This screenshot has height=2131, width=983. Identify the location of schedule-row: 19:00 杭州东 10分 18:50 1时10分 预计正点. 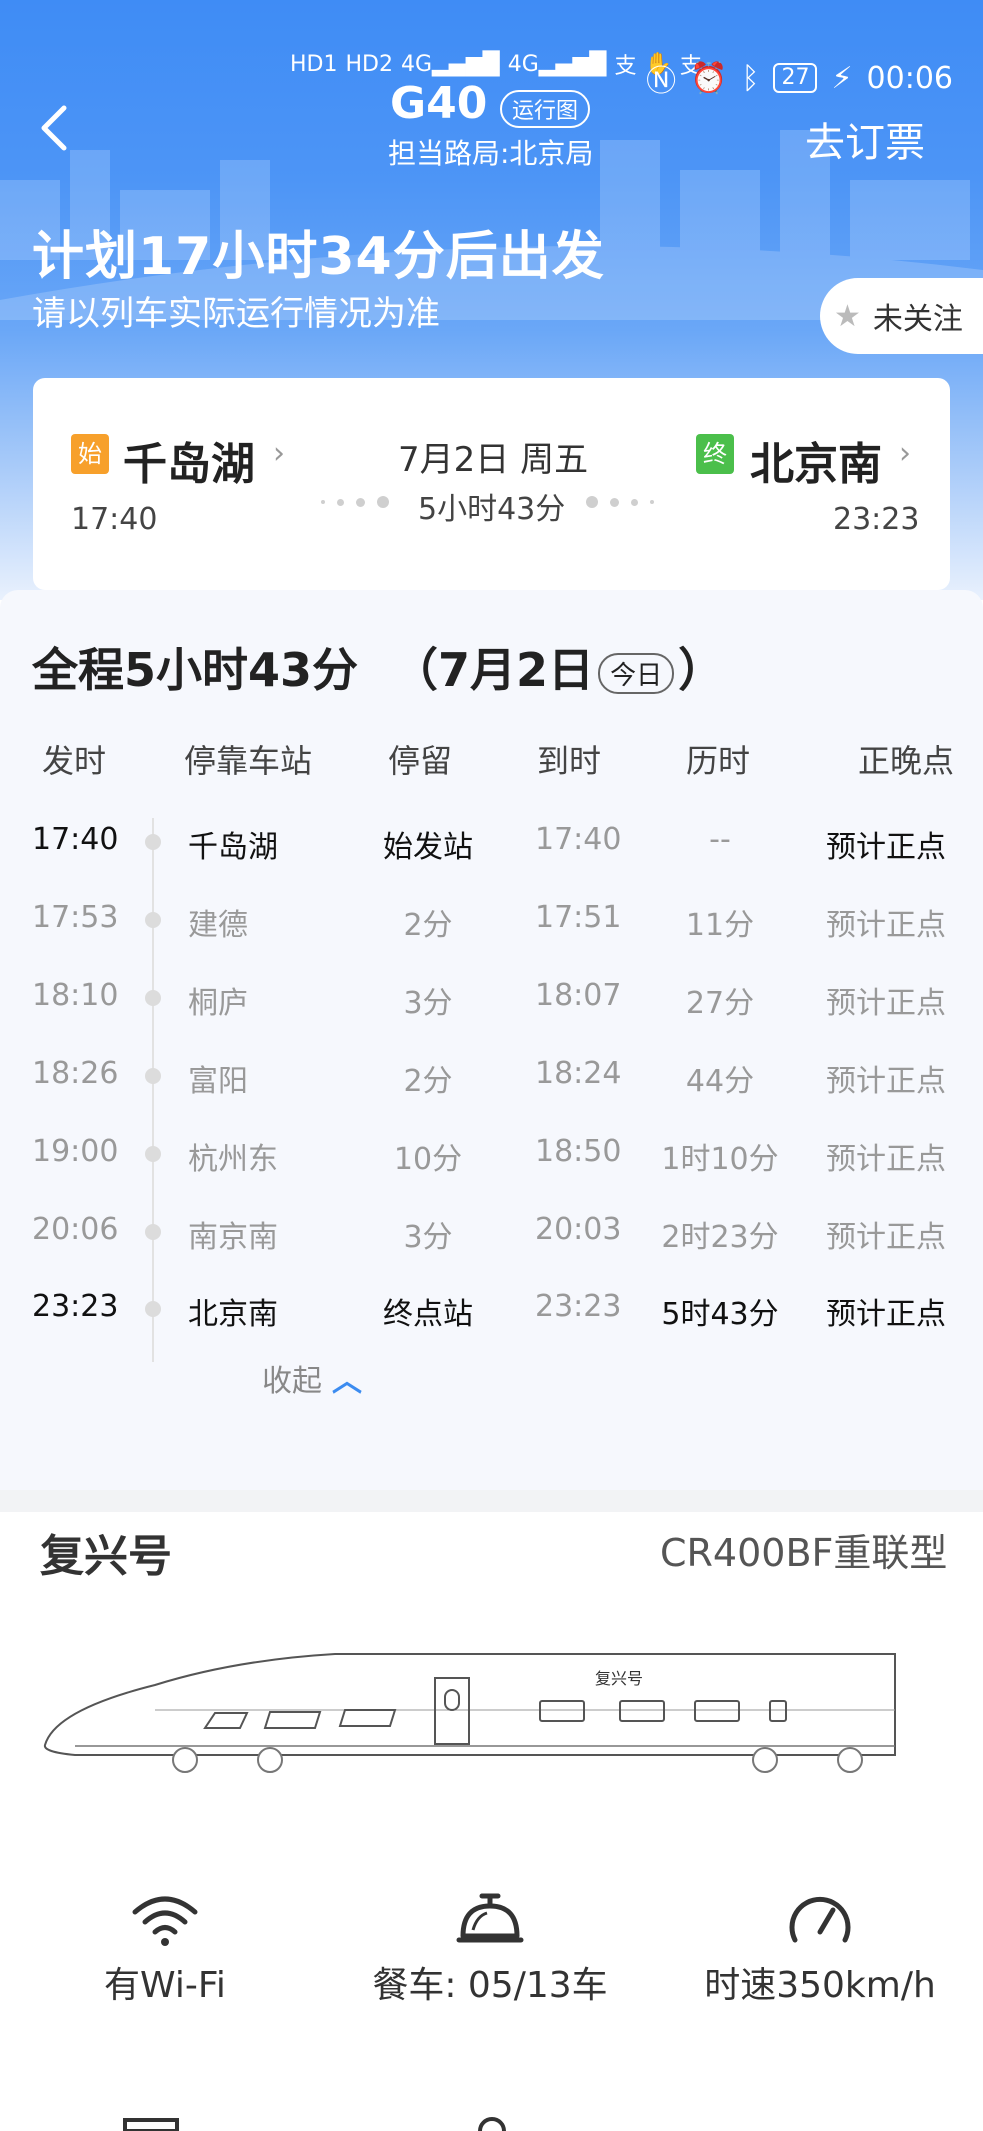
(491, 1164).